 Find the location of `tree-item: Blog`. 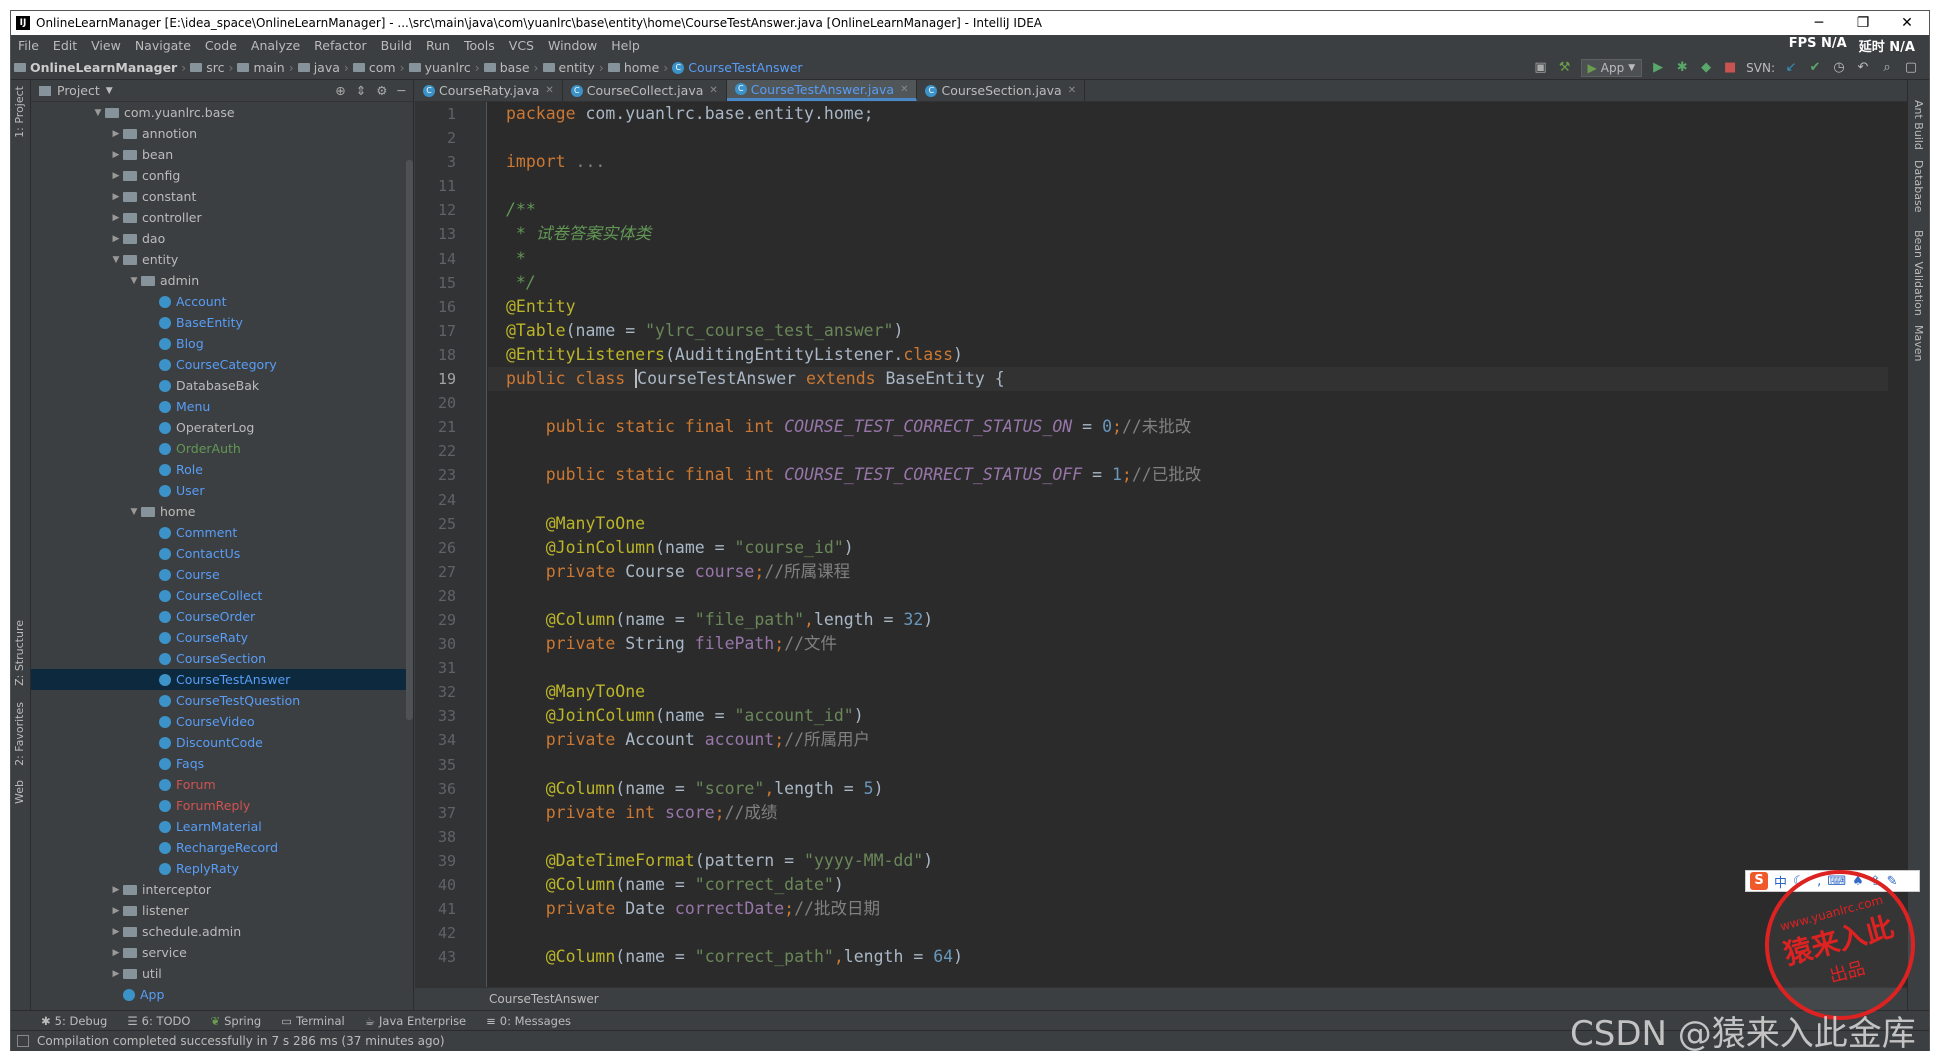

tree-item: Blog is located at coordinates (218, 343).